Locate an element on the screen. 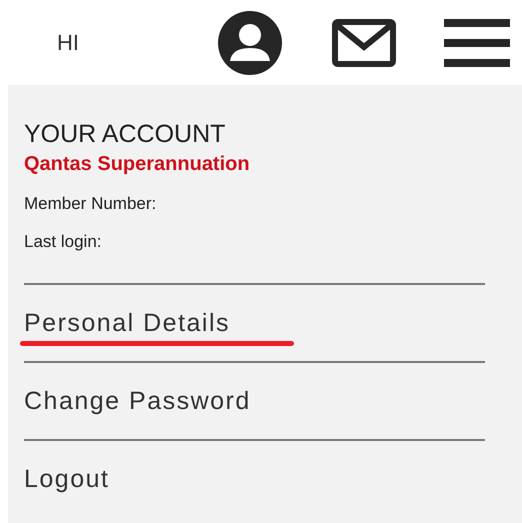  user-icon is located at coordinates (250, 42).